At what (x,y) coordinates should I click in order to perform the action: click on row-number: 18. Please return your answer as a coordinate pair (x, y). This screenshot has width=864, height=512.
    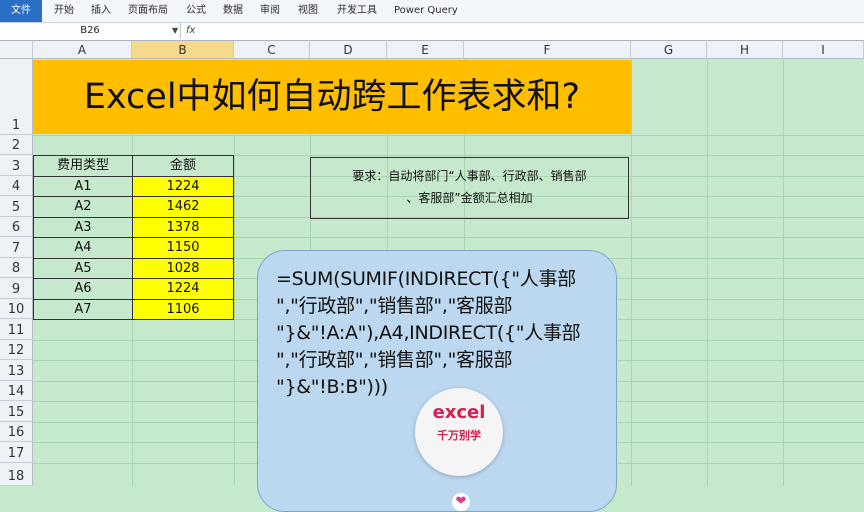
    Looking at the image, I should click on (16, 476).